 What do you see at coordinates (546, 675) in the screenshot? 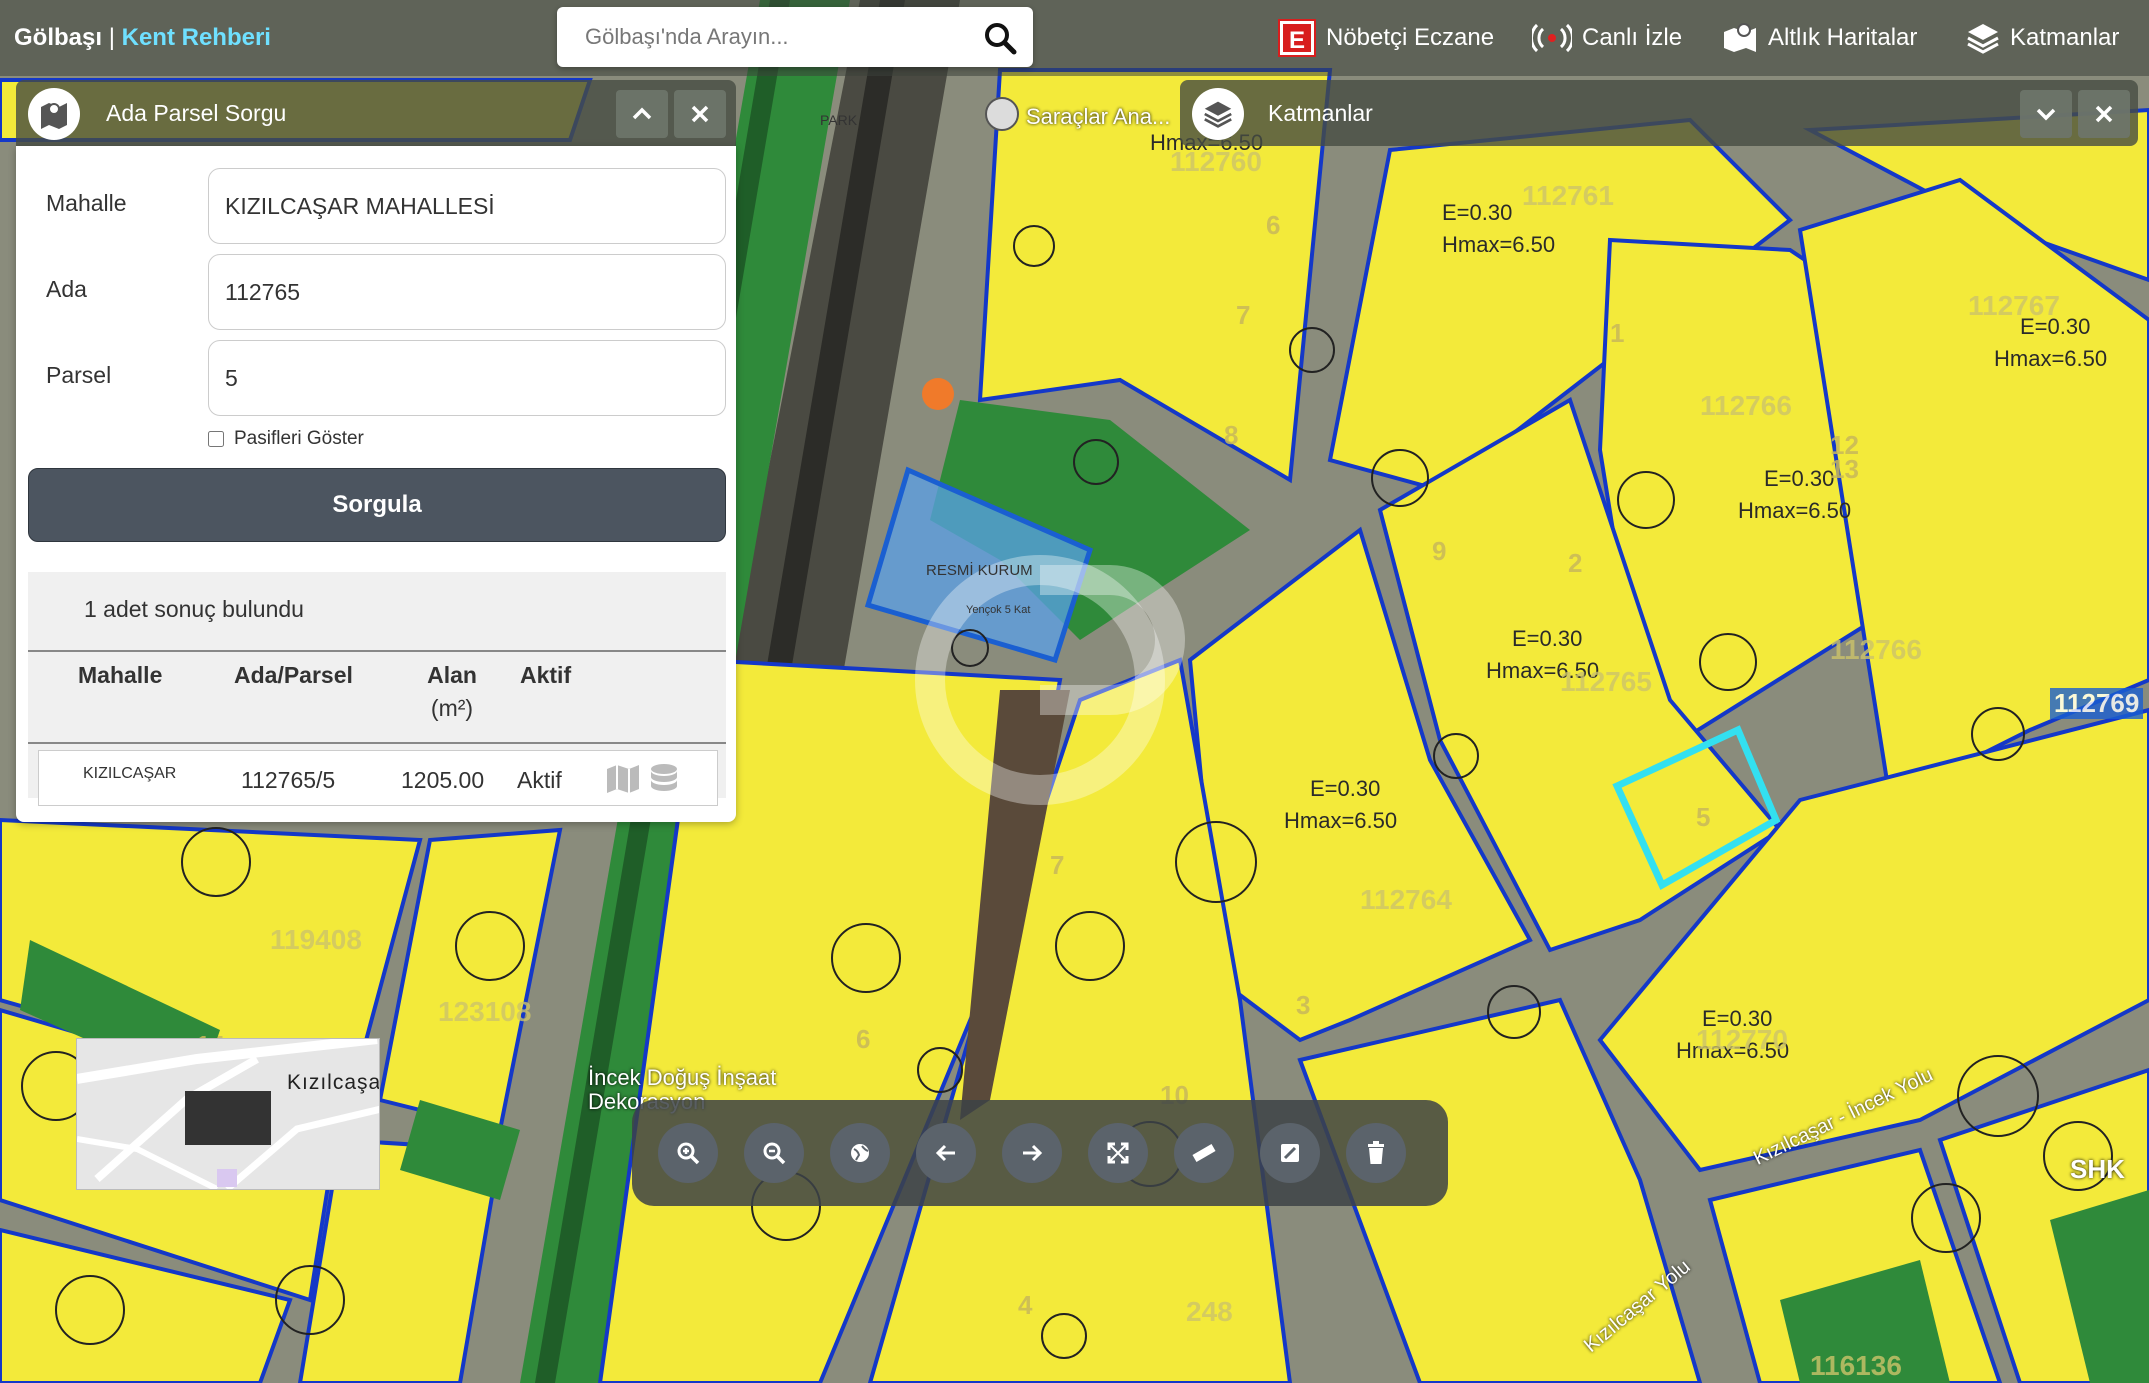
I see `column-header: Aktif` at bounding box center [546, 675].